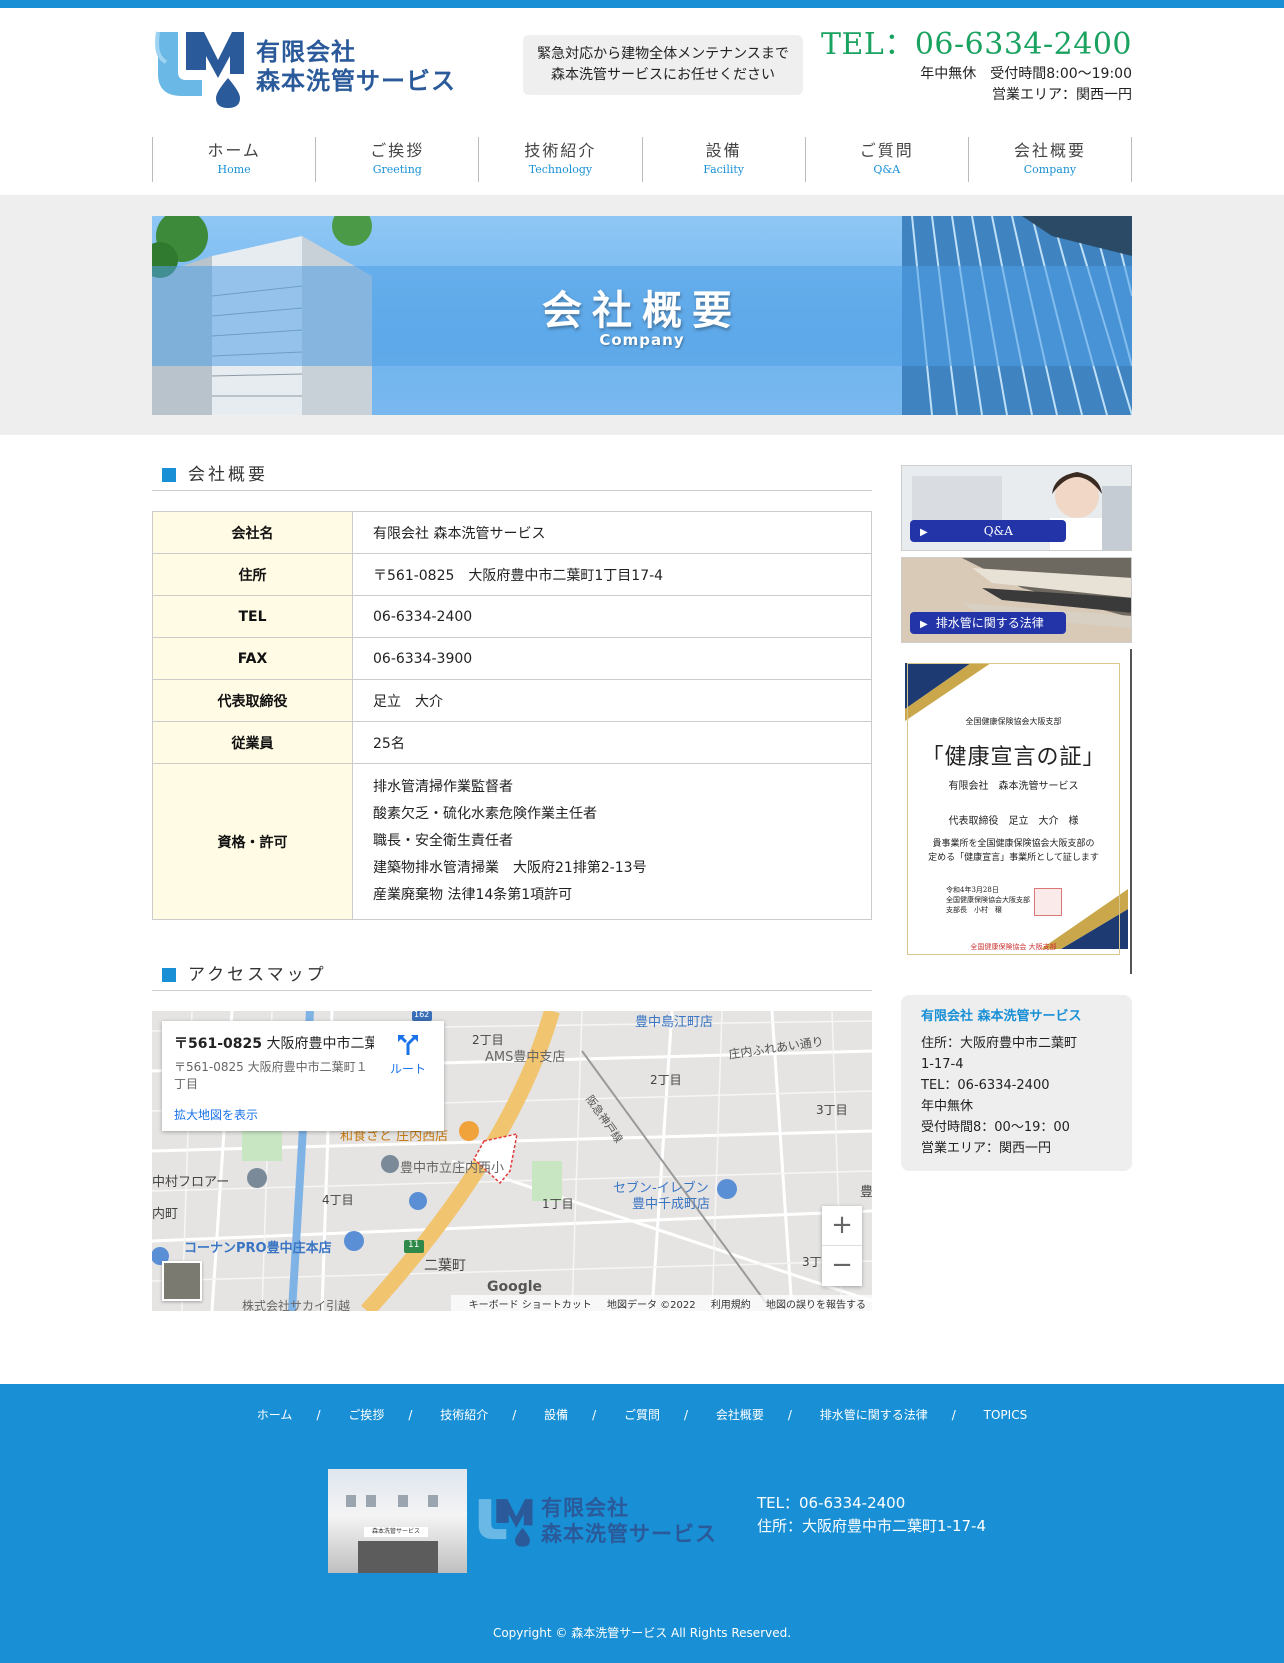  What do you see at coordinates (986, 1148) in the screenshot?
I see `side-area: 営業エリア：関西一円` at bounding box center [986, 1148].